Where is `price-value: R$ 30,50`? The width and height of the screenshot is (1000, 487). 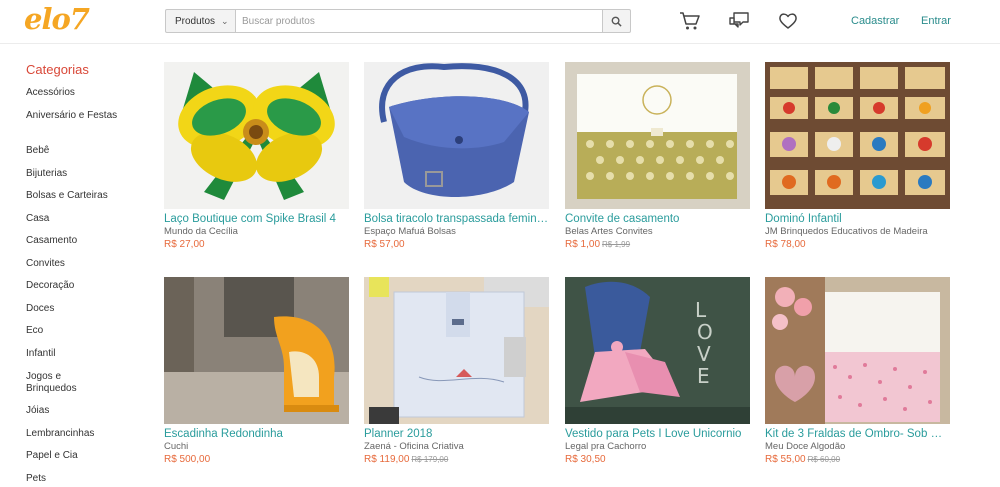
price-value: R$ 30,50 is located at coordinates (585, 459).